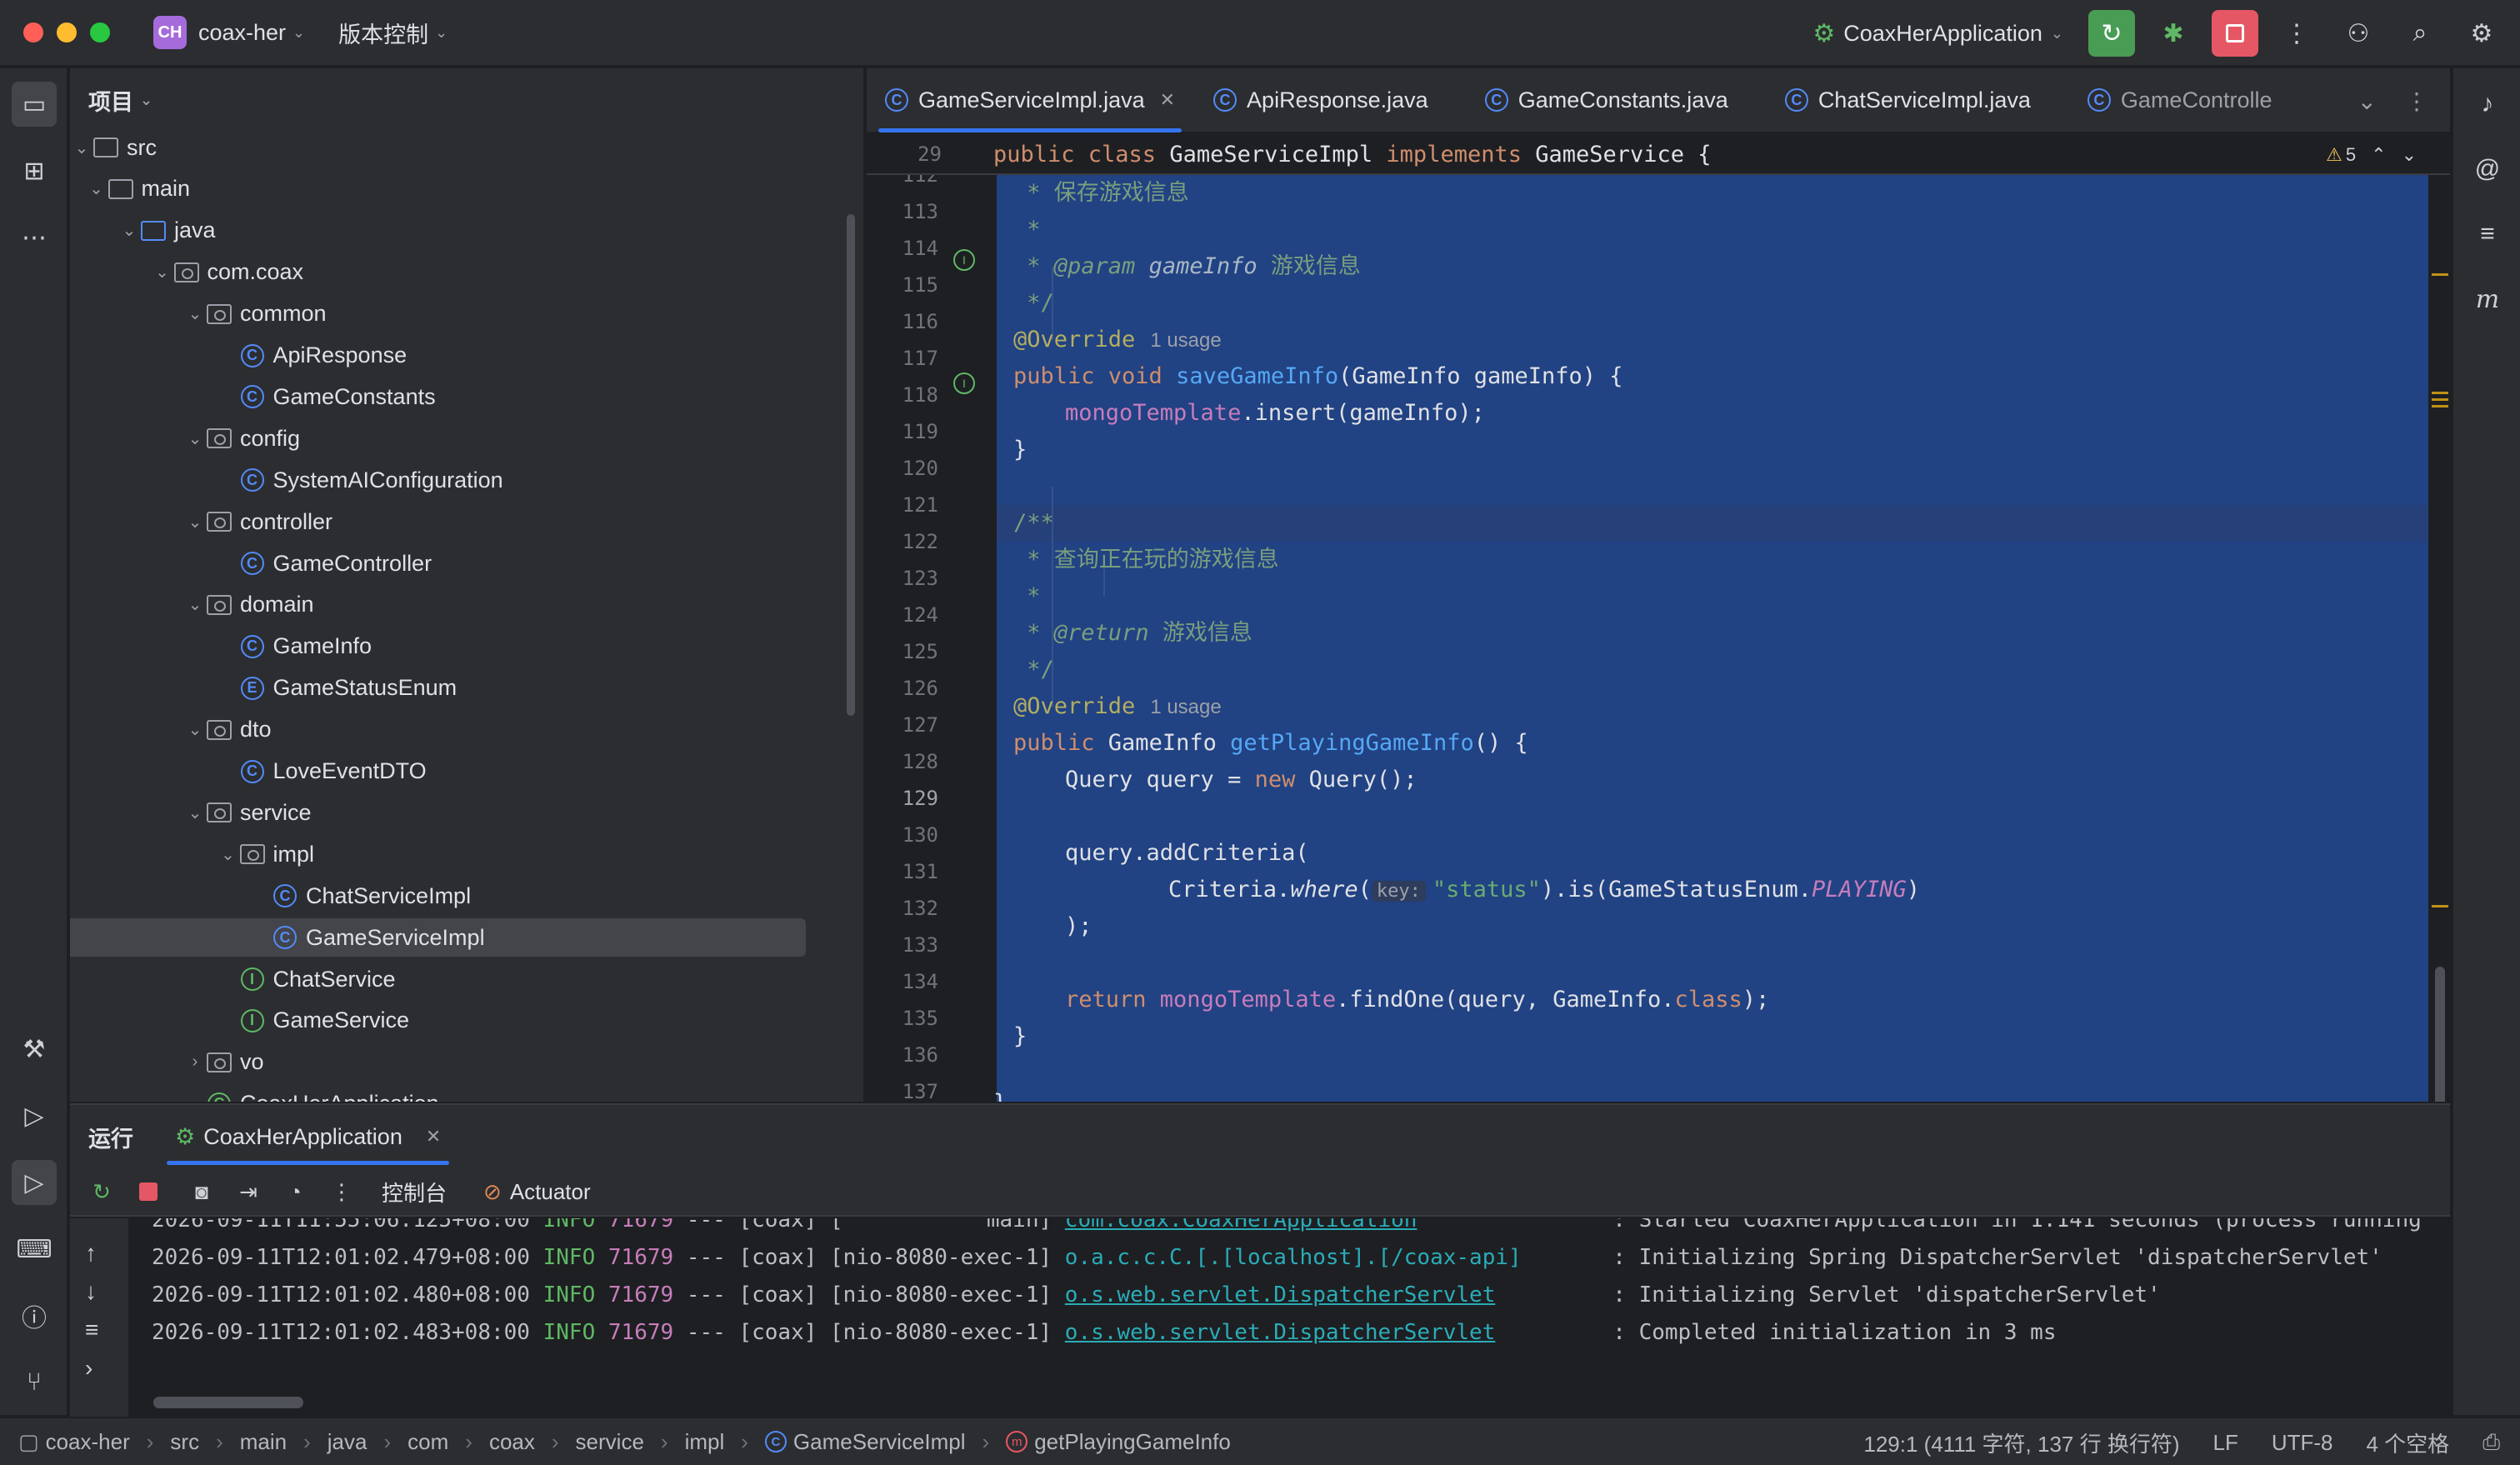 Image resolution: width=2520 pixels, height=1465 pixels. Describe the element at coordinates (195, 1062) in the screenshot. I see `chevron-right-icon: ›` at that location.